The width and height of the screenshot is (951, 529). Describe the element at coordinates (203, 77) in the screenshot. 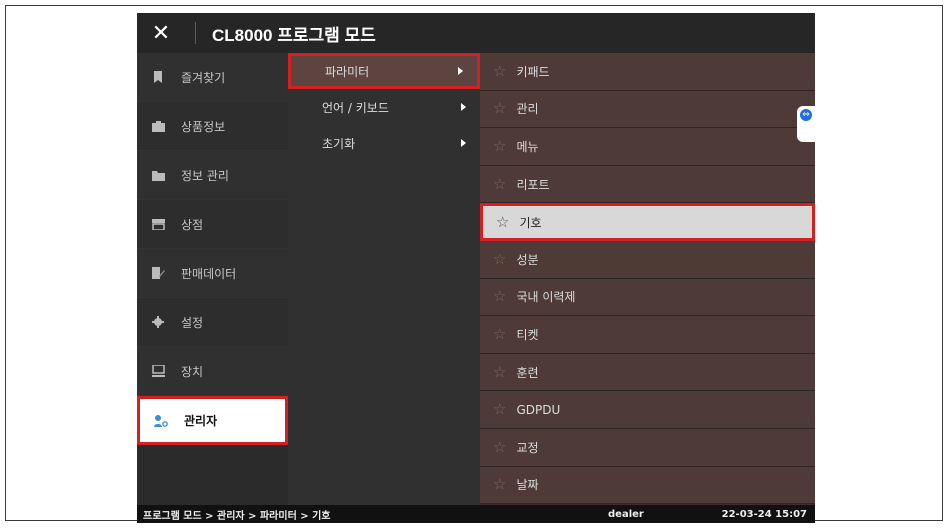

I see `sidebar-item-label: 즐겨찾기` at that location.